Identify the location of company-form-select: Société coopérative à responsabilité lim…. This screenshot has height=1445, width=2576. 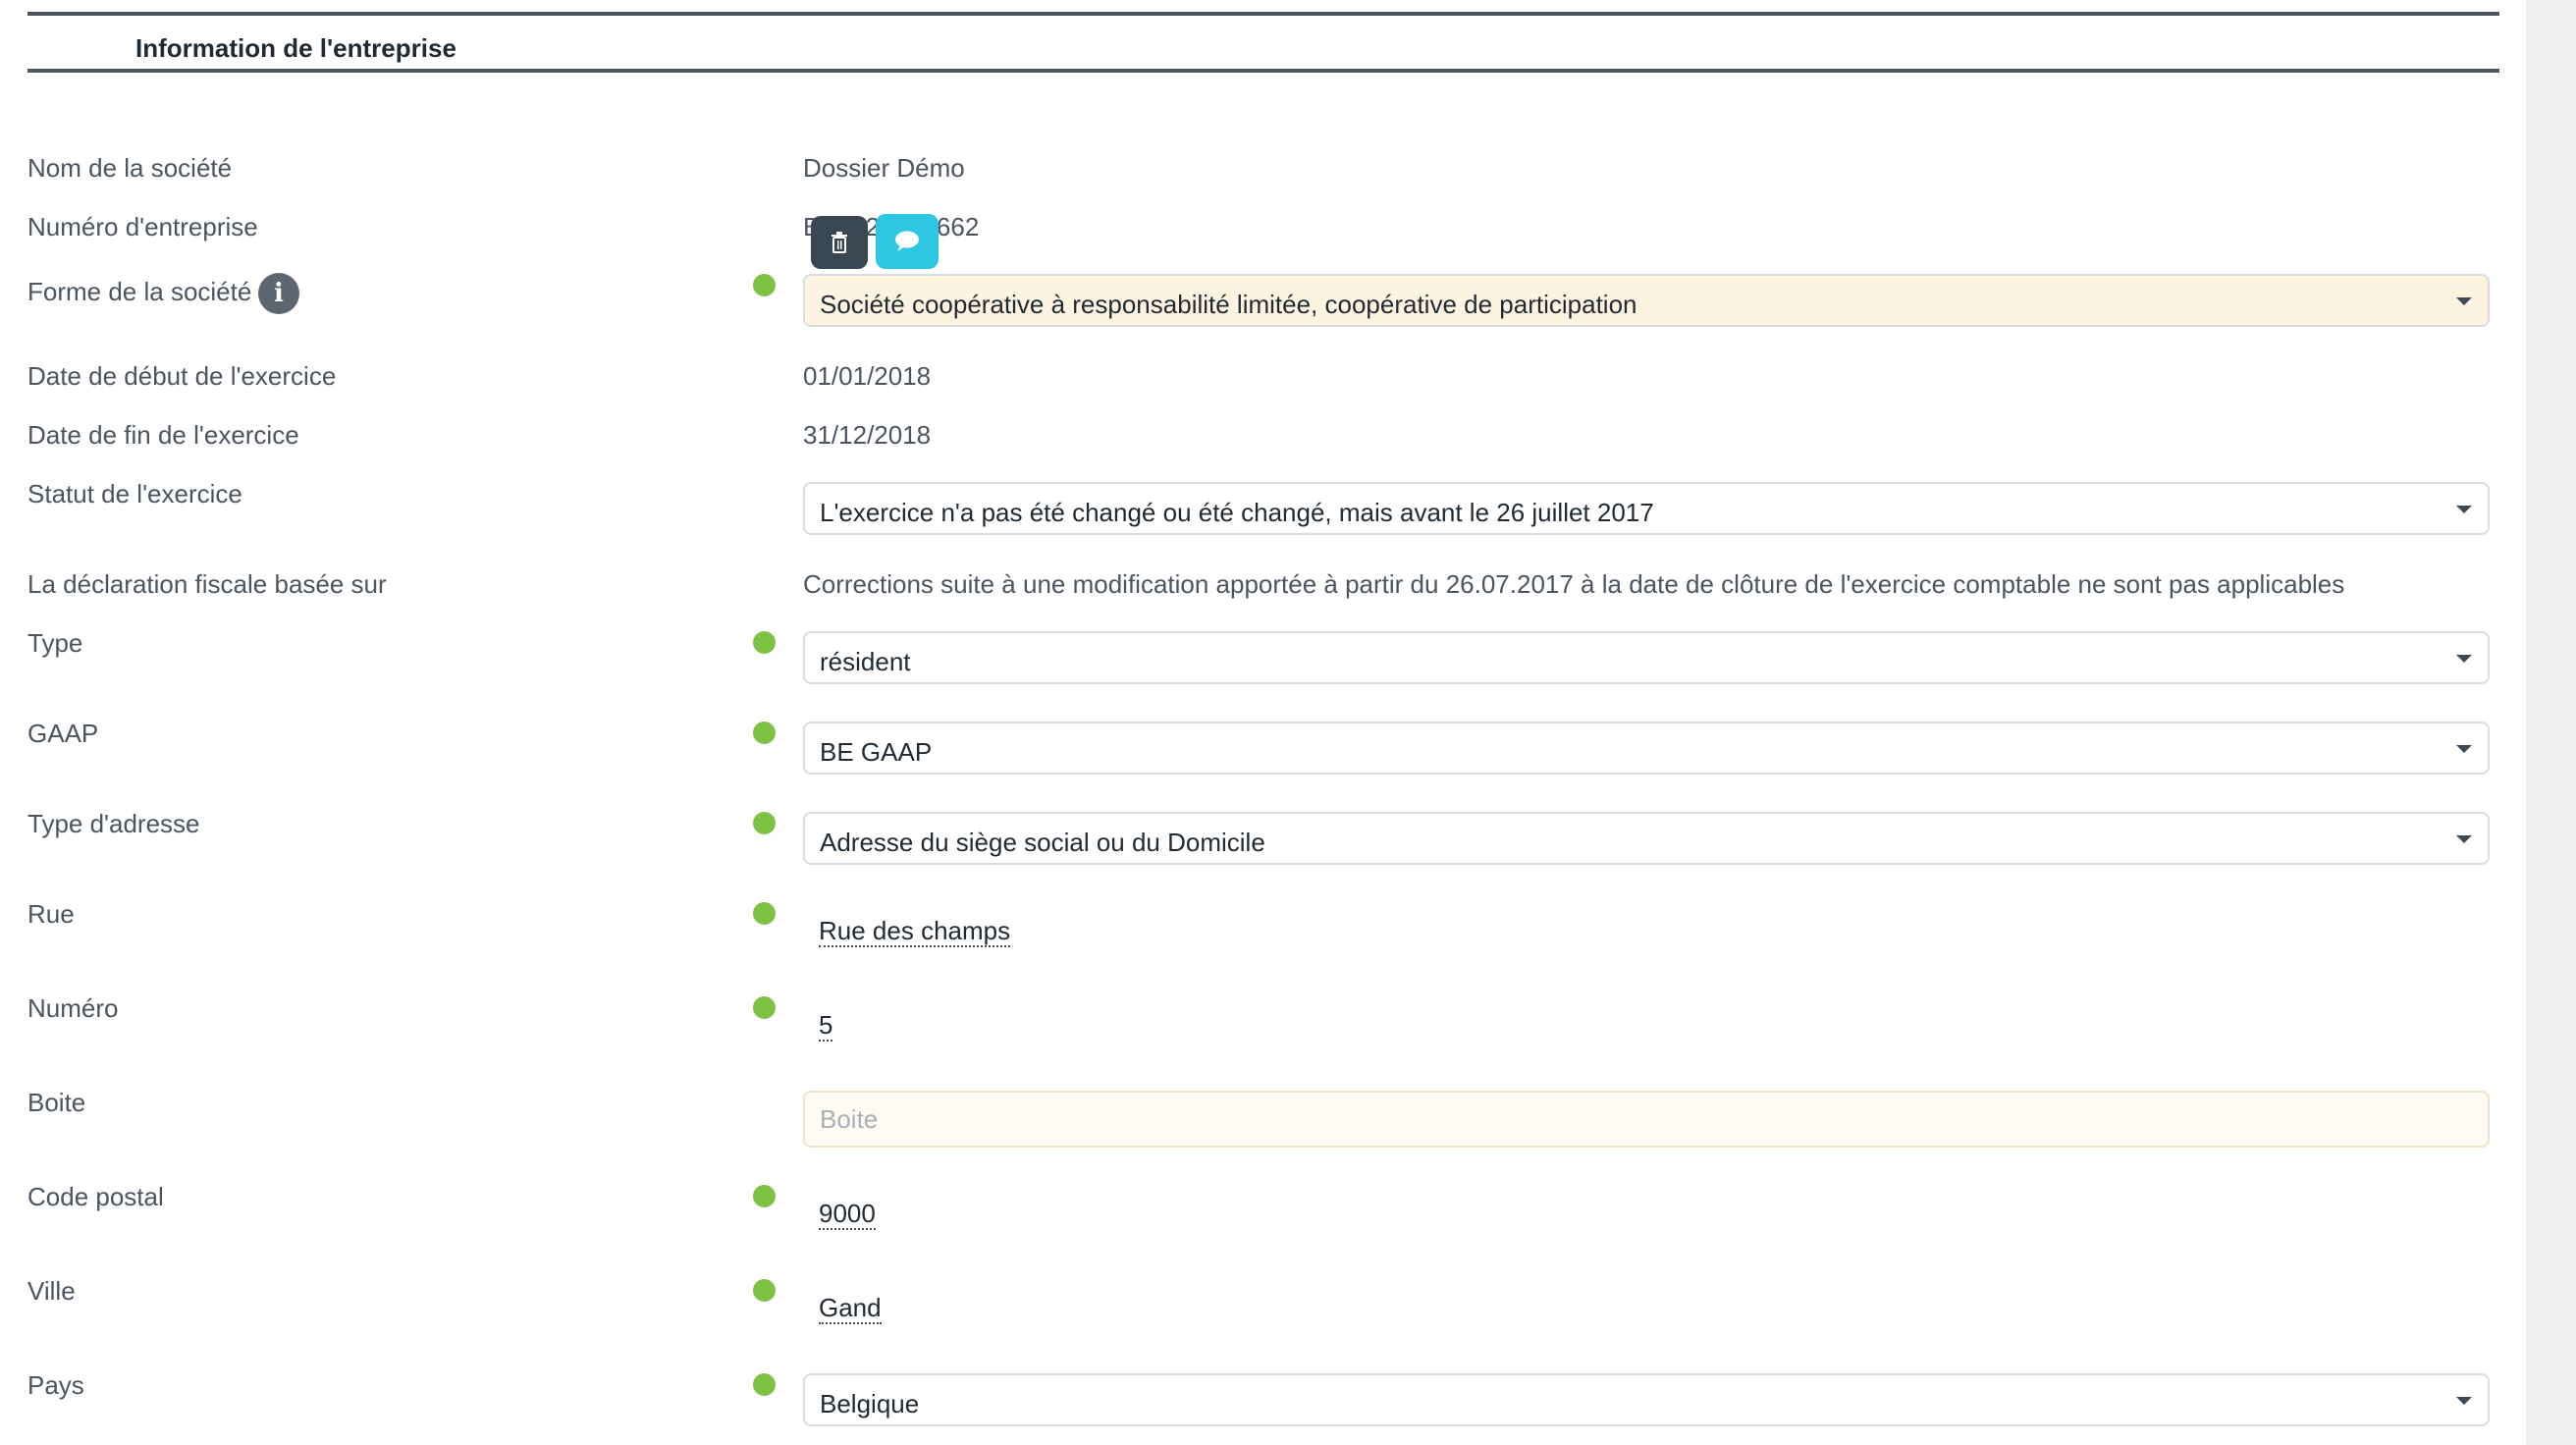
(1646, 301).